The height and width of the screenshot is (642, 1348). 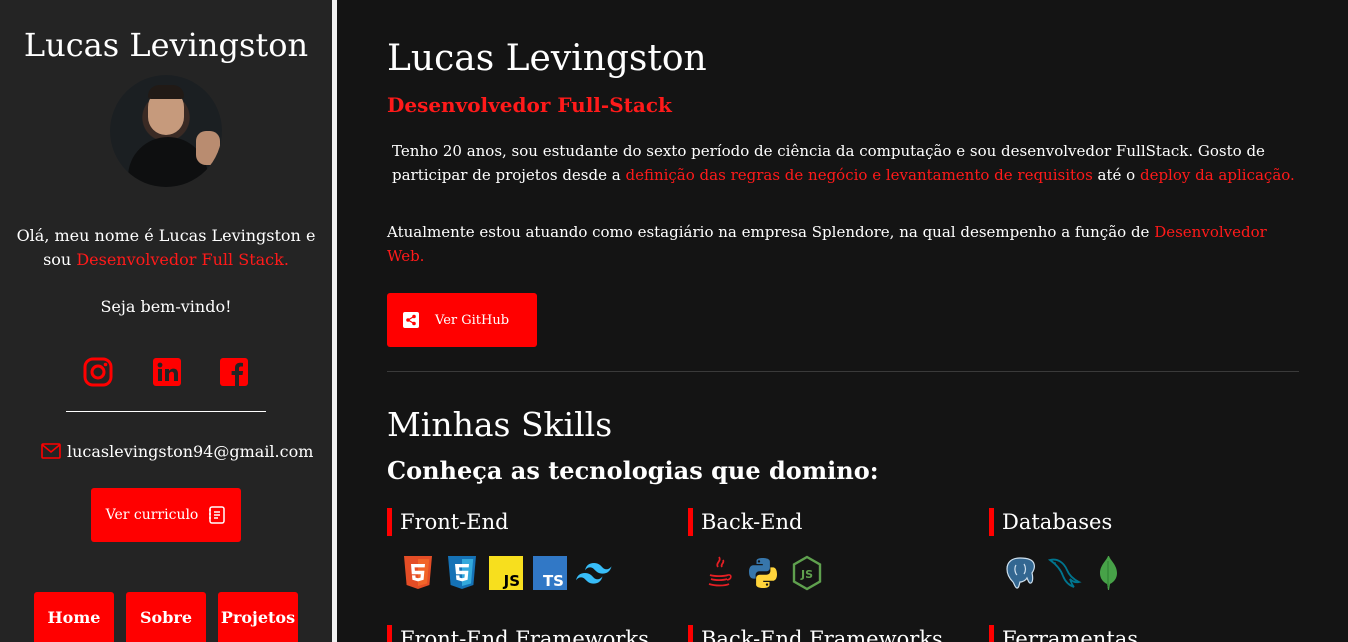 What do you see at coordinates (98, 372) in the screenshot?
I see `instagram-icon` at bounding box center [98, 372].